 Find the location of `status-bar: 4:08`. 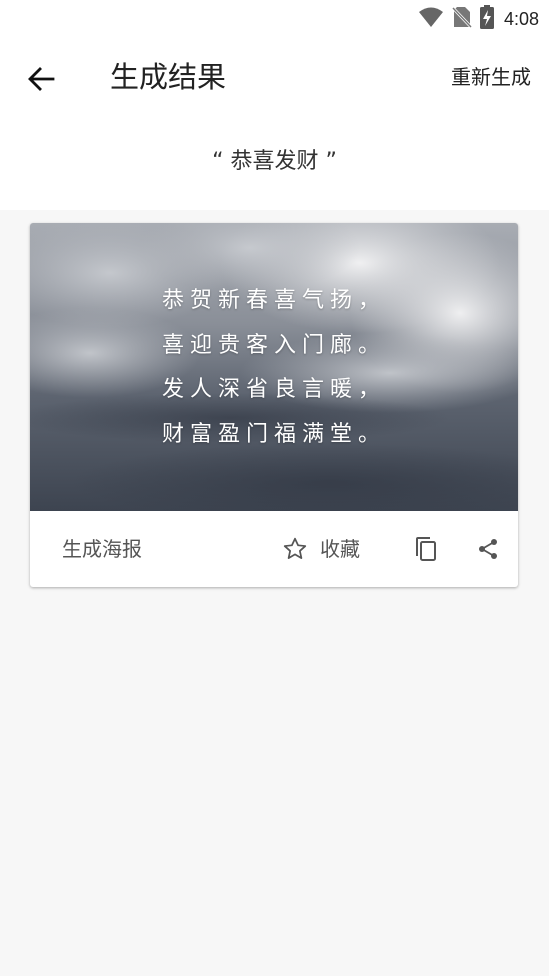

status-bar: 4:08 is located at coordinates (274, 19).